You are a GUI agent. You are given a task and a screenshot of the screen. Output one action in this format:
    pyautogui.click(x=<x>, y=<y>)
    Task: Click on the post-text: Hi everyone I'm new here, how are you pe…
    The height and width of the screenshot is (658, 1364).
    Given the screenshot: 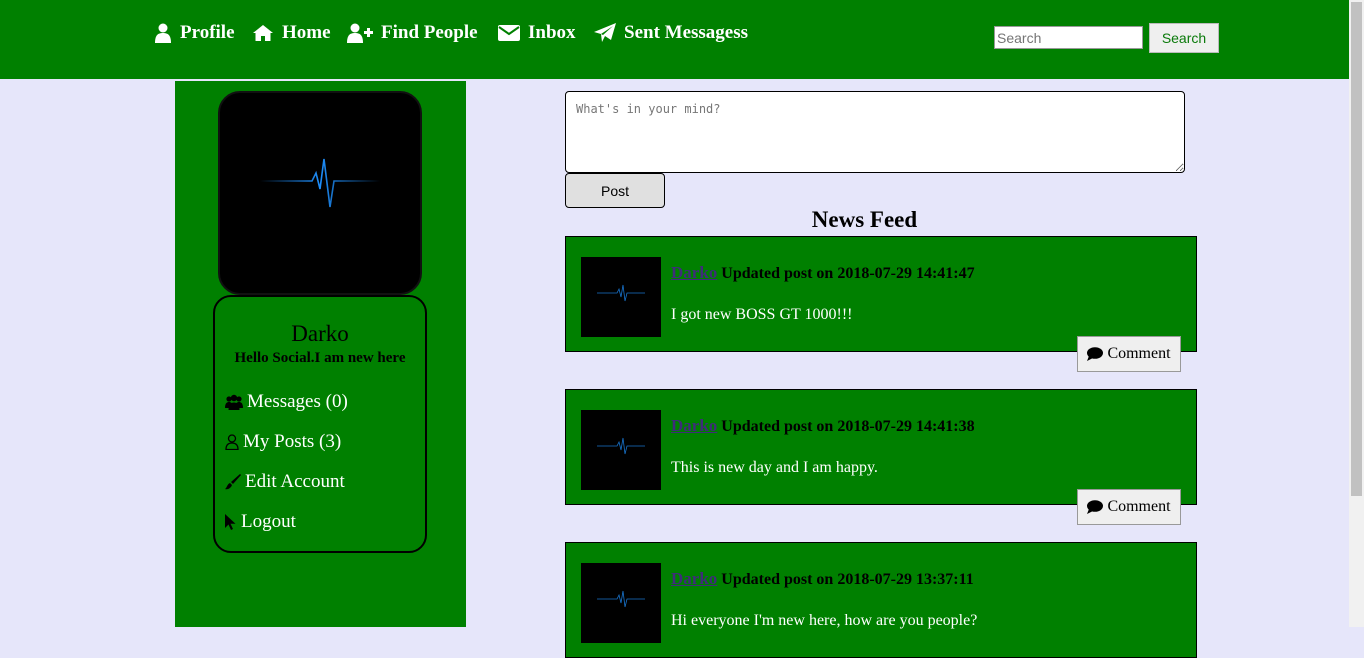 What is the action you would take?
    pyautogui.click(x=824, y=620)
    